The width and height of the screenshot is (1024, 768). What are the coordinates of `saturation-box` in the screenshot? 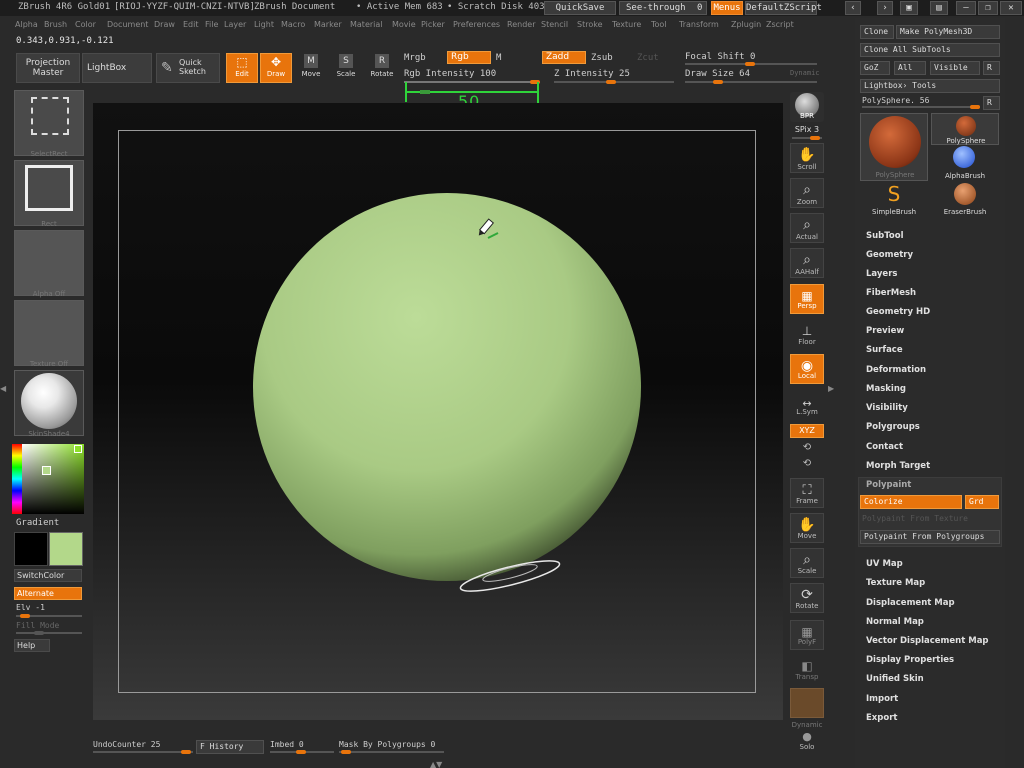 It's located at (53, 479).